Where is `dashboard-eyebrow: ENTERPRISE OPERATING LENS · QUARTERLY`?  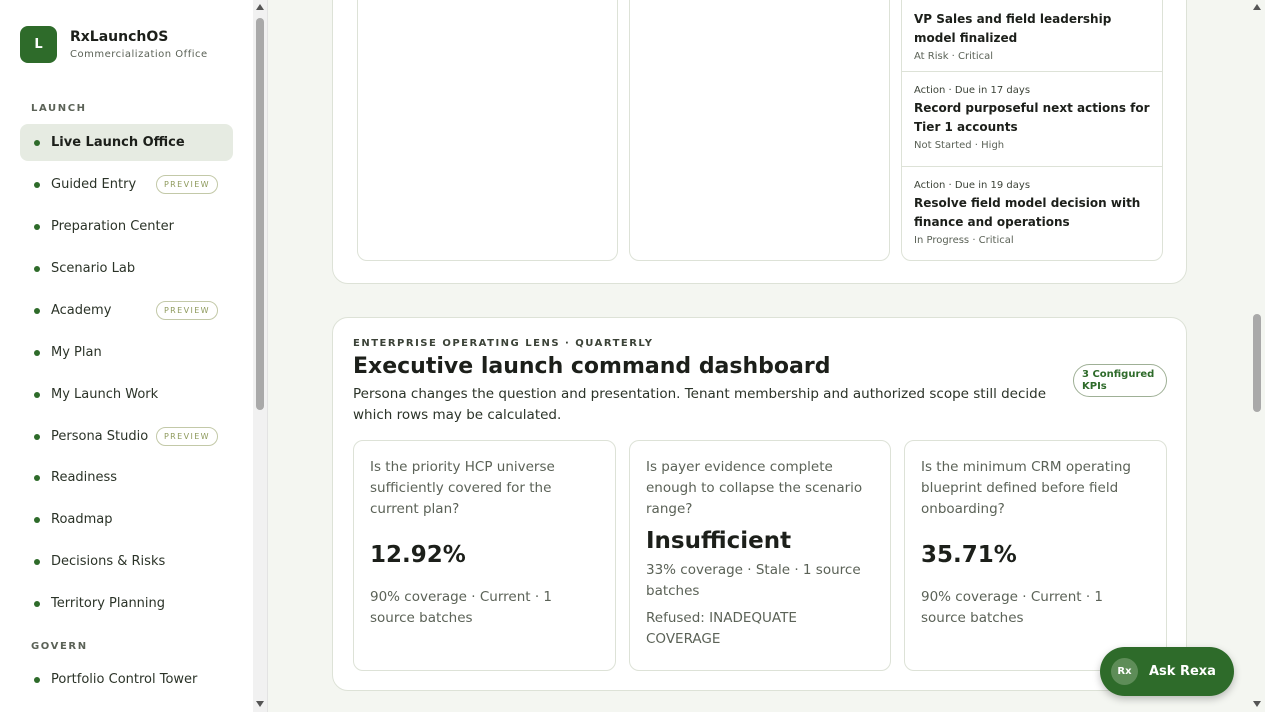
dashboard-eyebrow: ENTERPRISE OPERATING LENS · QUARTERLY is located at coordinates (503, 343).